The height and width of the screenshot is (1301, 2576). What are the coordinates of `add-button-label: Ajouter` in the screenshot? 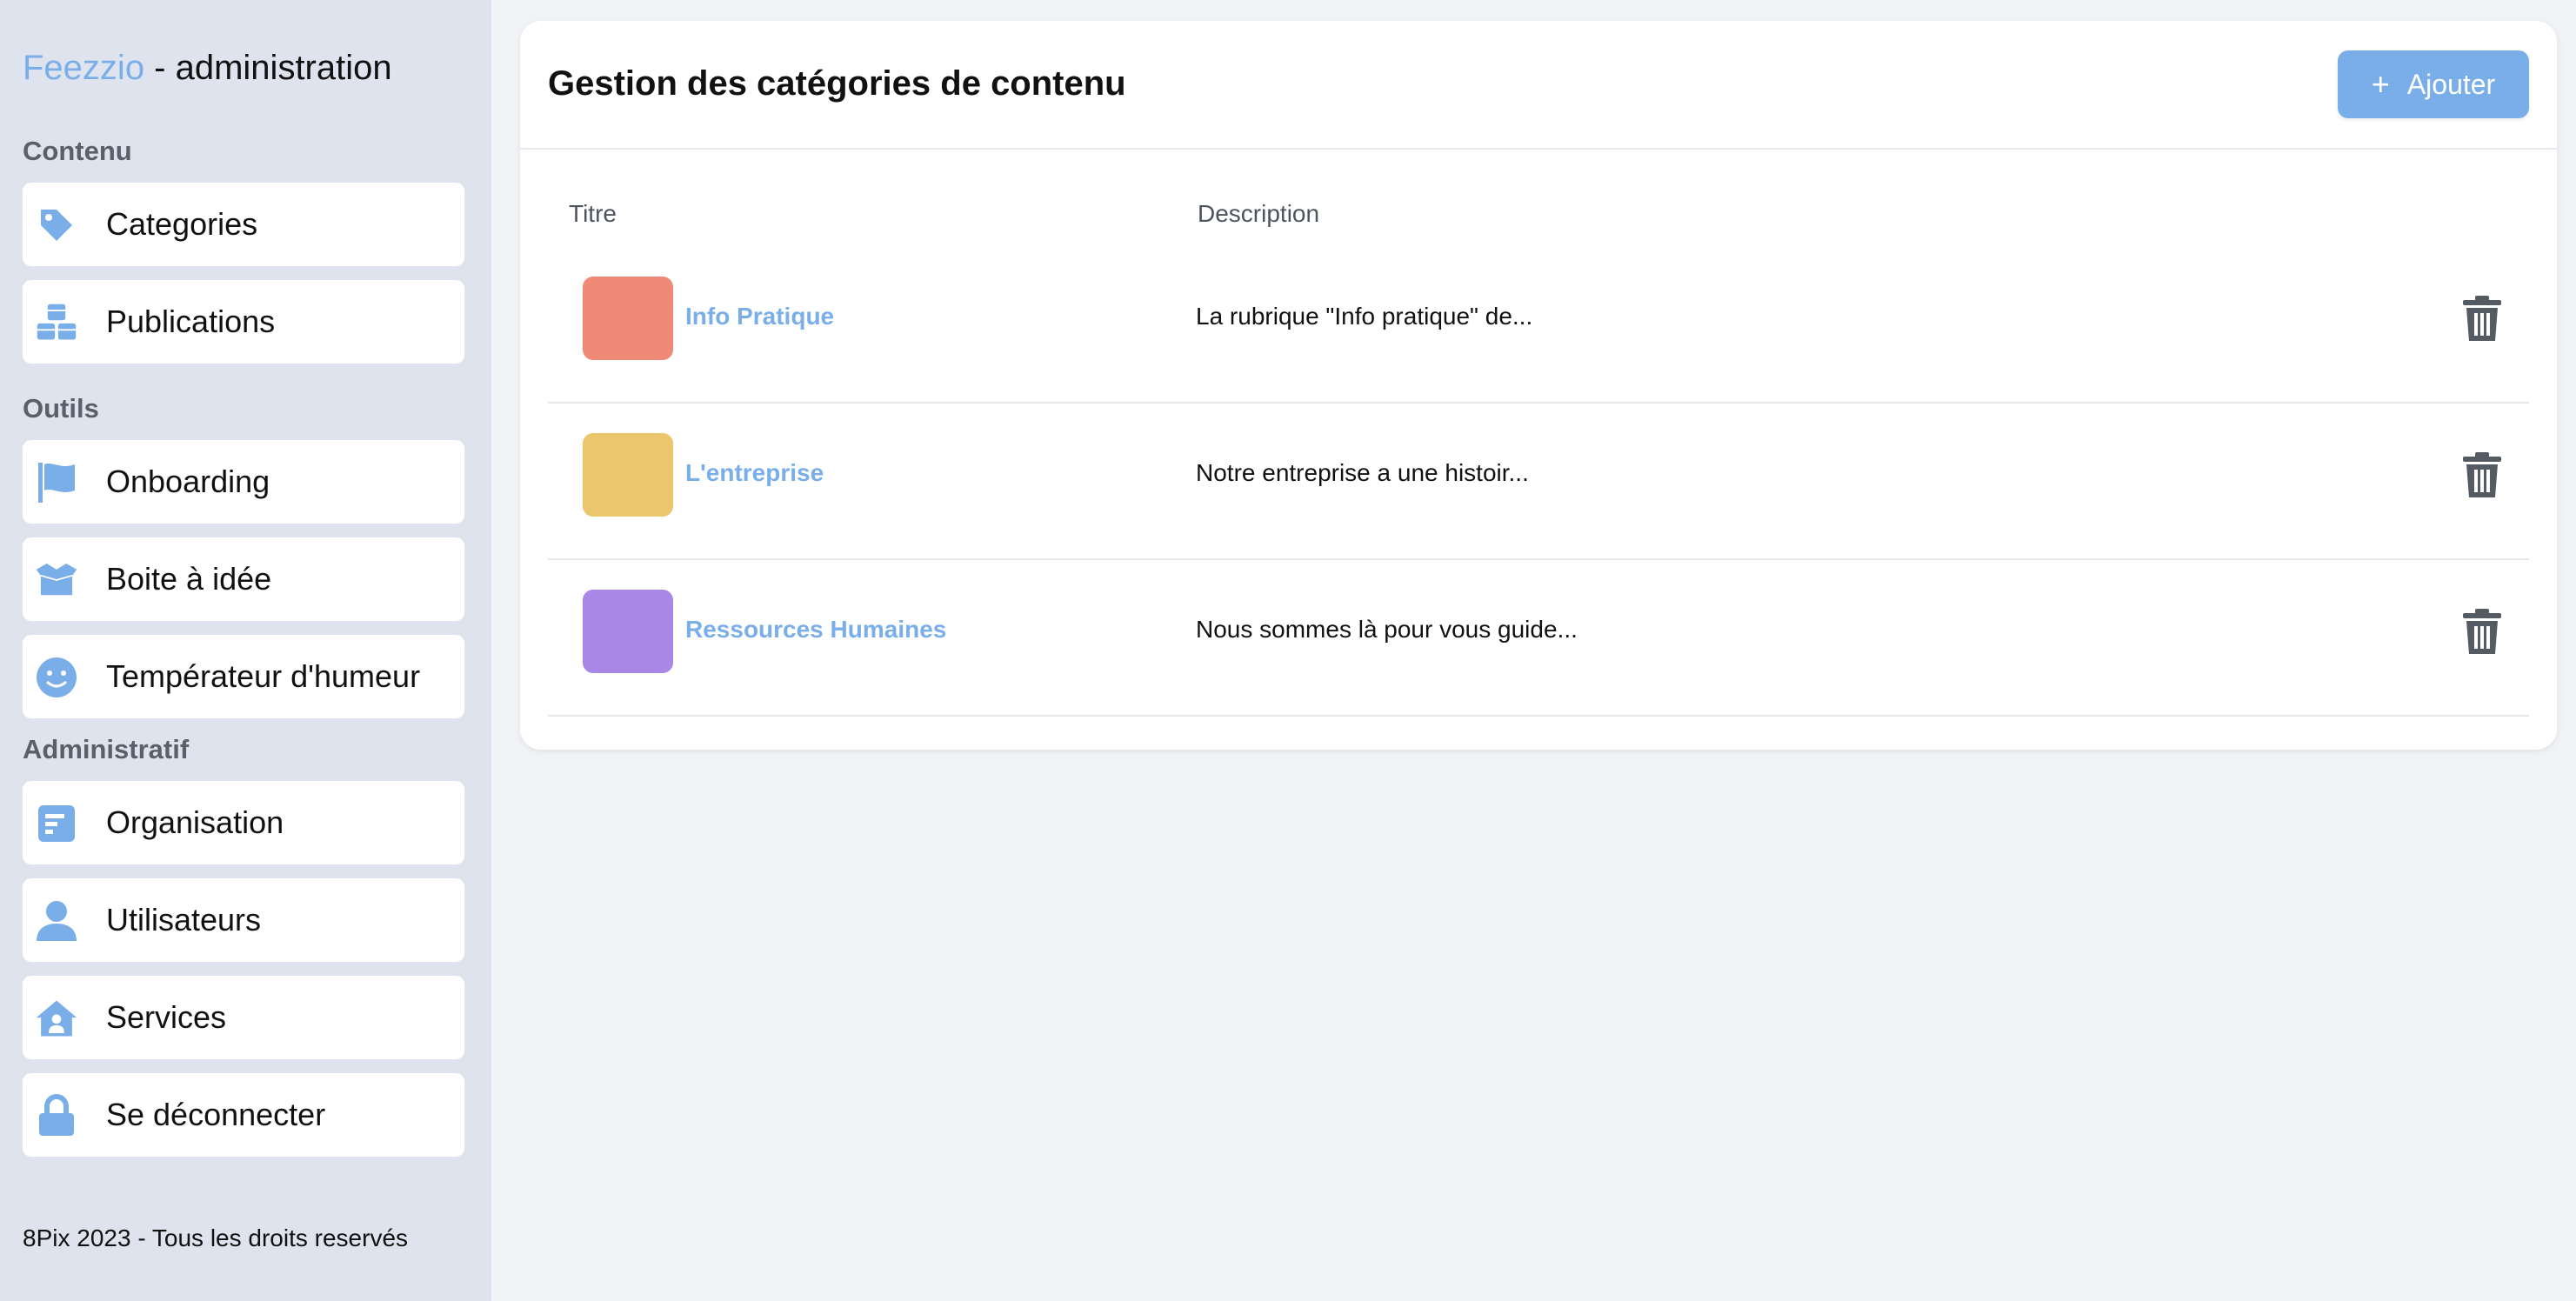 It's located at (2451, 84).